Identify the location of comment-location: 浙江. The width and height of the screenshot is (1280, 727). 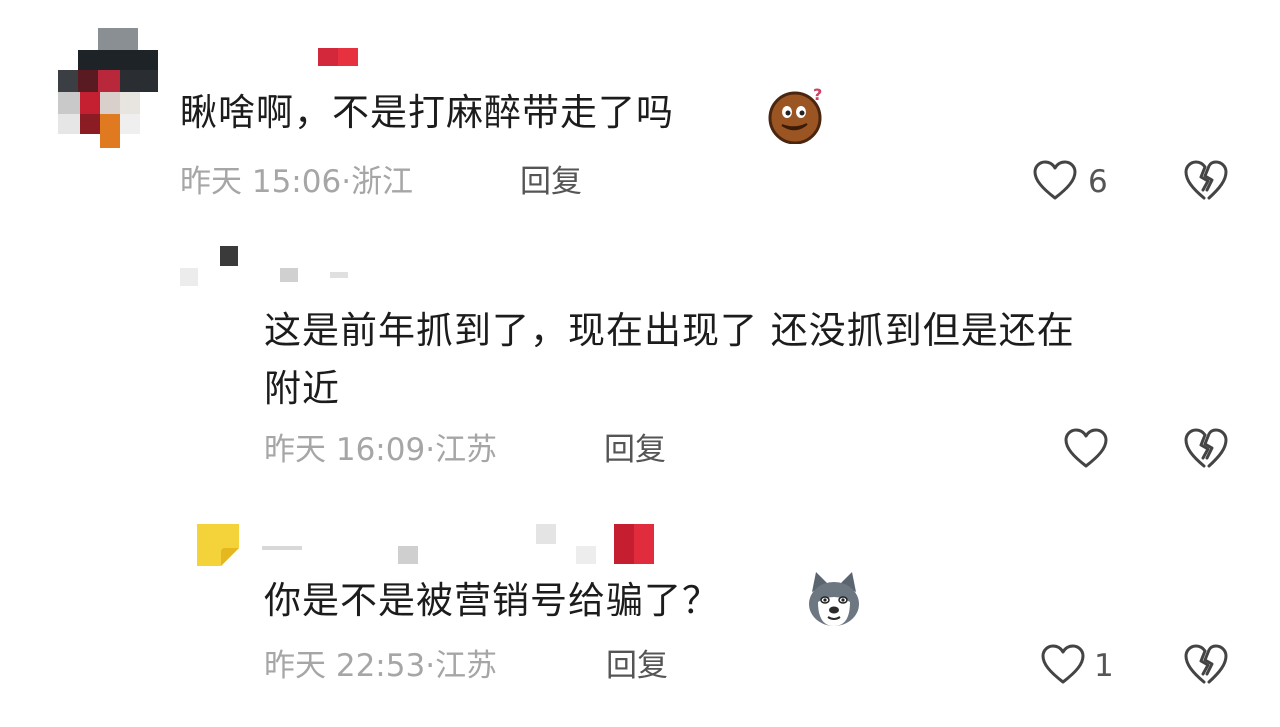
(382, 182).